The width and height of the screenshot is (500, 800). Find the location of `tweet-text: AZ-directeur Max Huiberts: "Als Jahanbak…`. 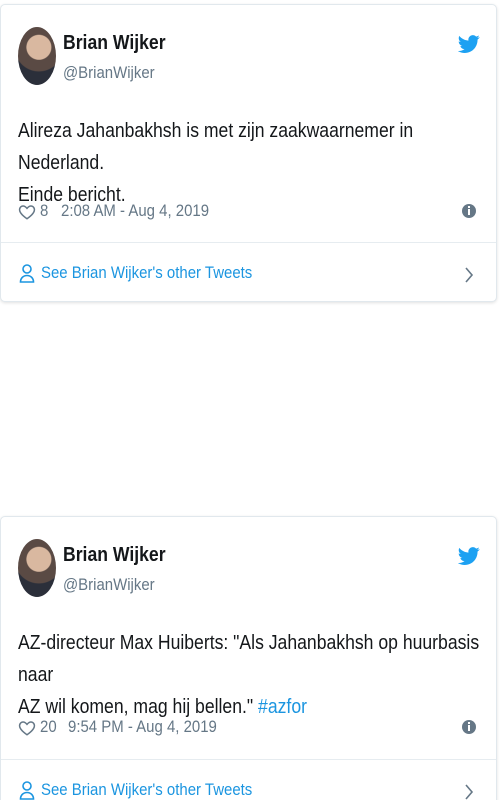

tweet-text: AZ-directeur Max Huiberts: "Als Jahanbak… is located at coordinates (253, 675).